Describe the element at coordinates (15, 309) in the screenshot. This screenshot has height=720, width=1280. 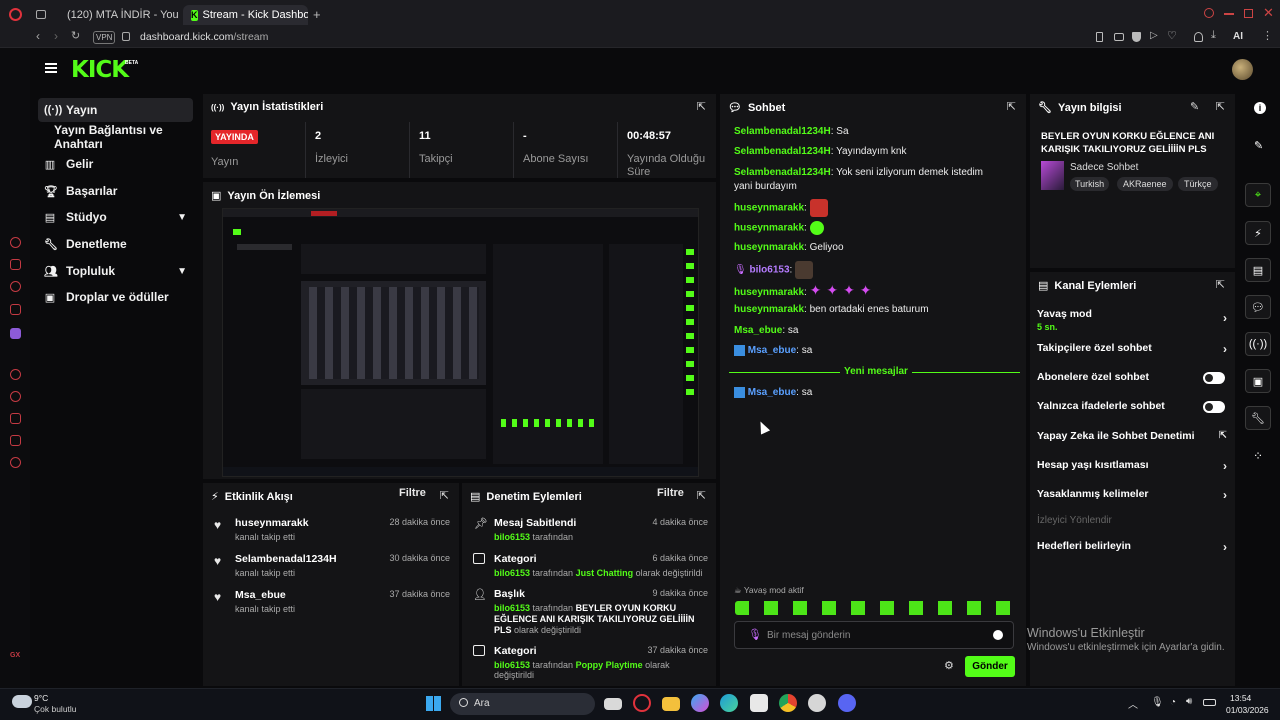
I see `mail-icon` at that location.